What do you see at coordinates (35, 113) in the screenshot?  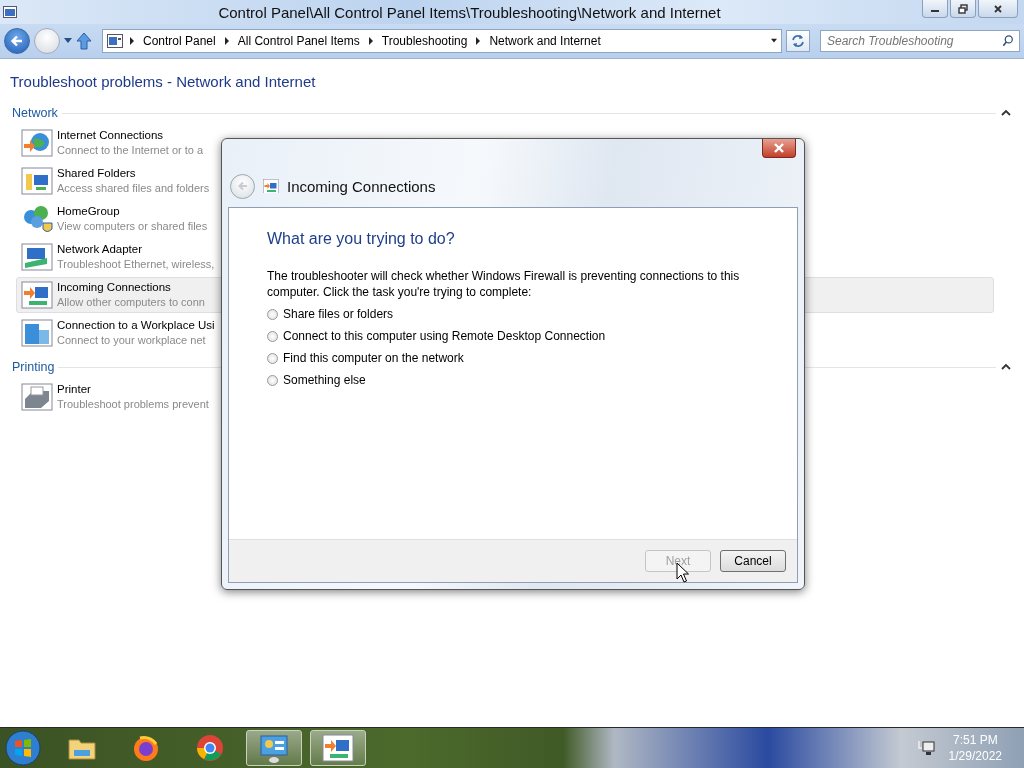 I see `section-heading: Network` at bounding box center [35, 113].